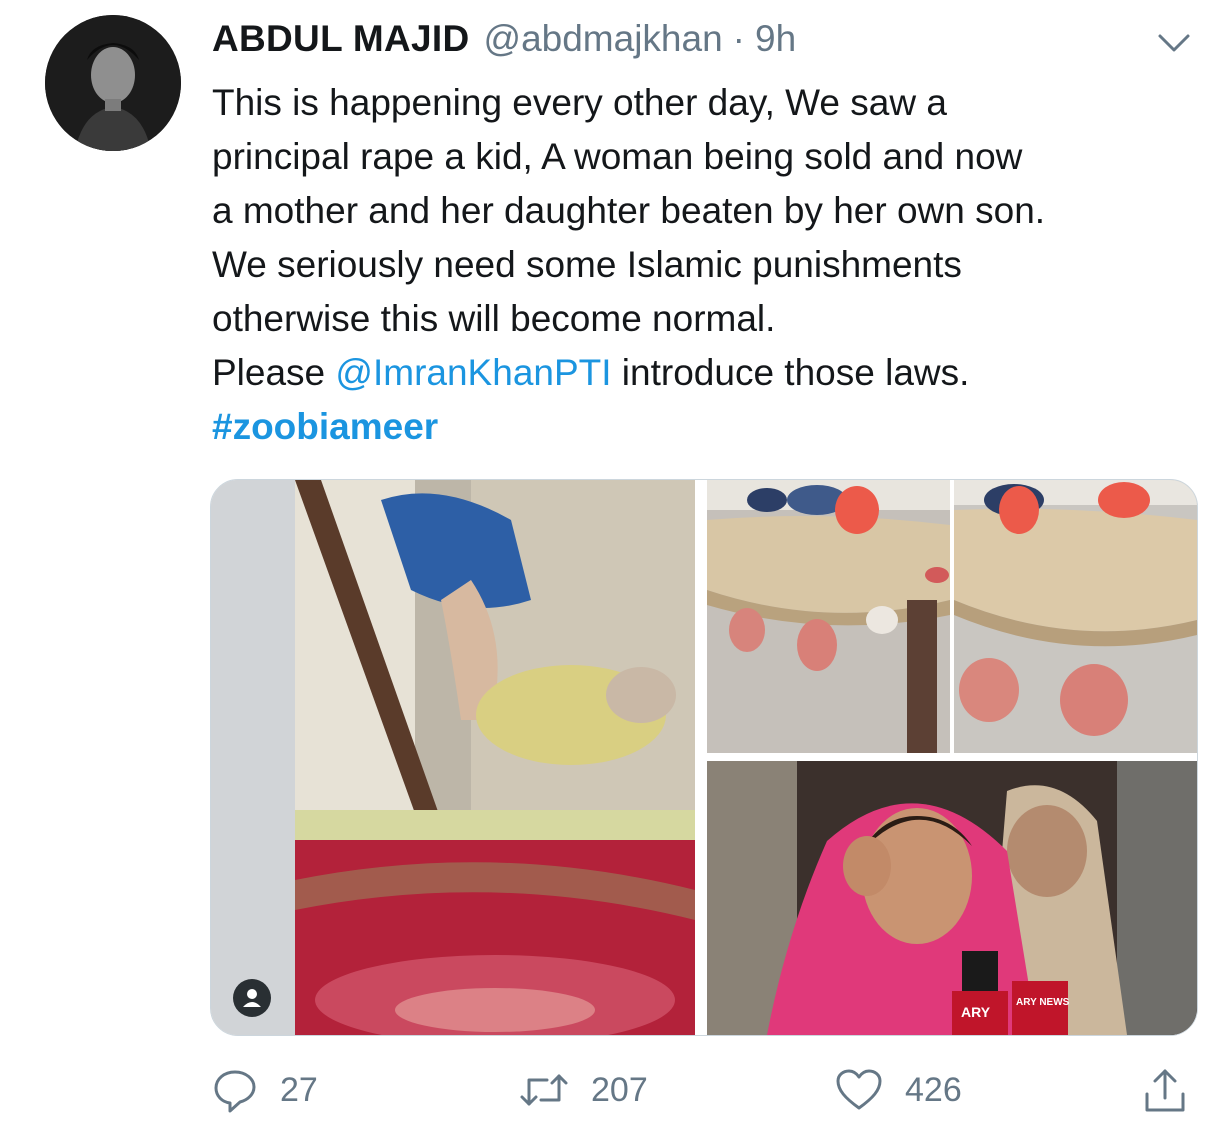  I want to click on share-icon, so click(1165, 1090).